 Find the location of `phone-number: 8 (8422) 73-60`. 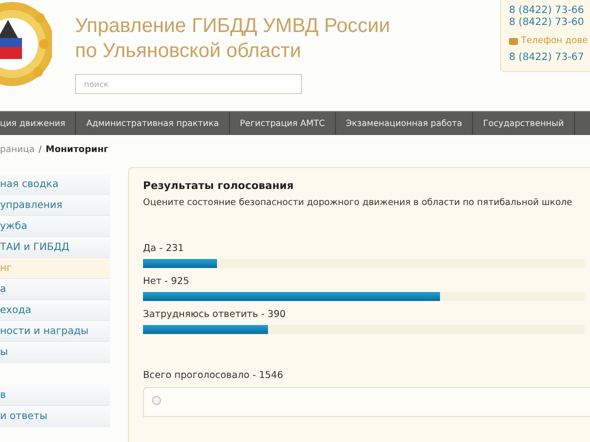

phone-number: 8 (8422) 73-60 is located at coordinates (547, 23).